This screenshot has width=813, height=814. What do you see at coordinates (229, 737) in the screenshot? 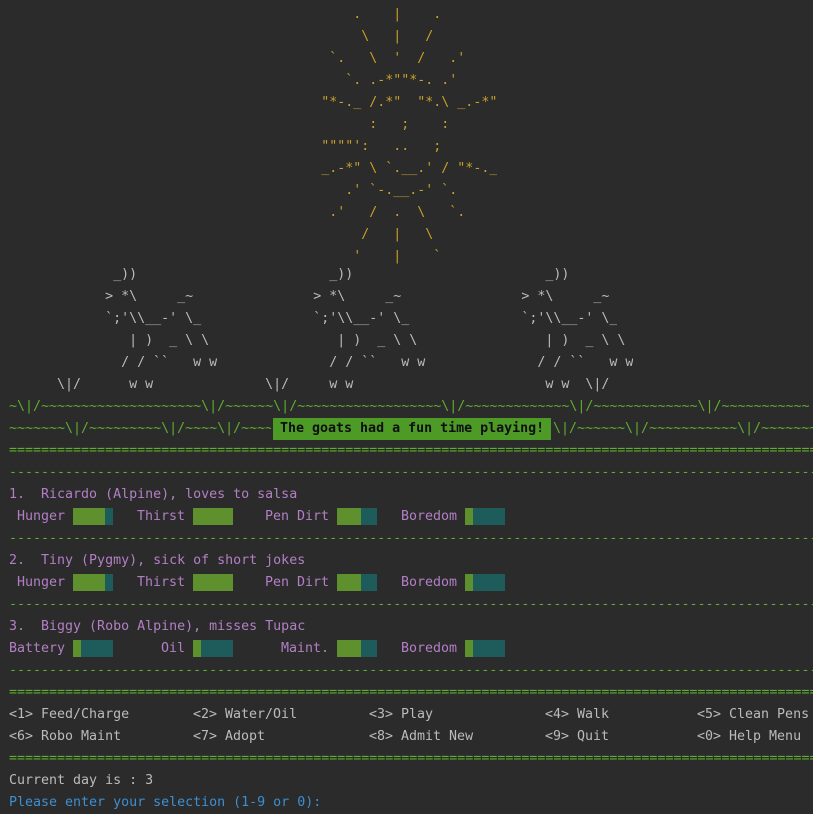
I see `menu-item-adopt: <7> Adopt` at bounding box center [229, 737].